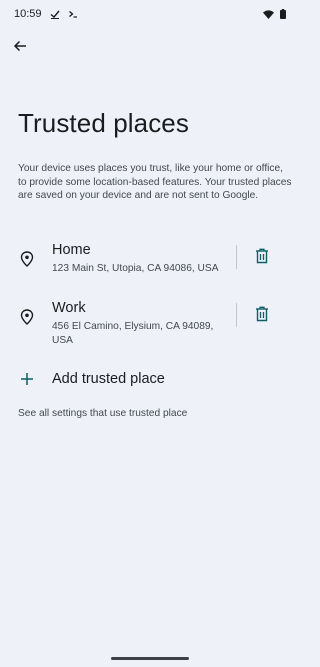 The image size is (320, 667). What do you see at coordinates (28, 14) in the screenshot?
I see `status-time: 10:59` at bounding box center [28, 14].